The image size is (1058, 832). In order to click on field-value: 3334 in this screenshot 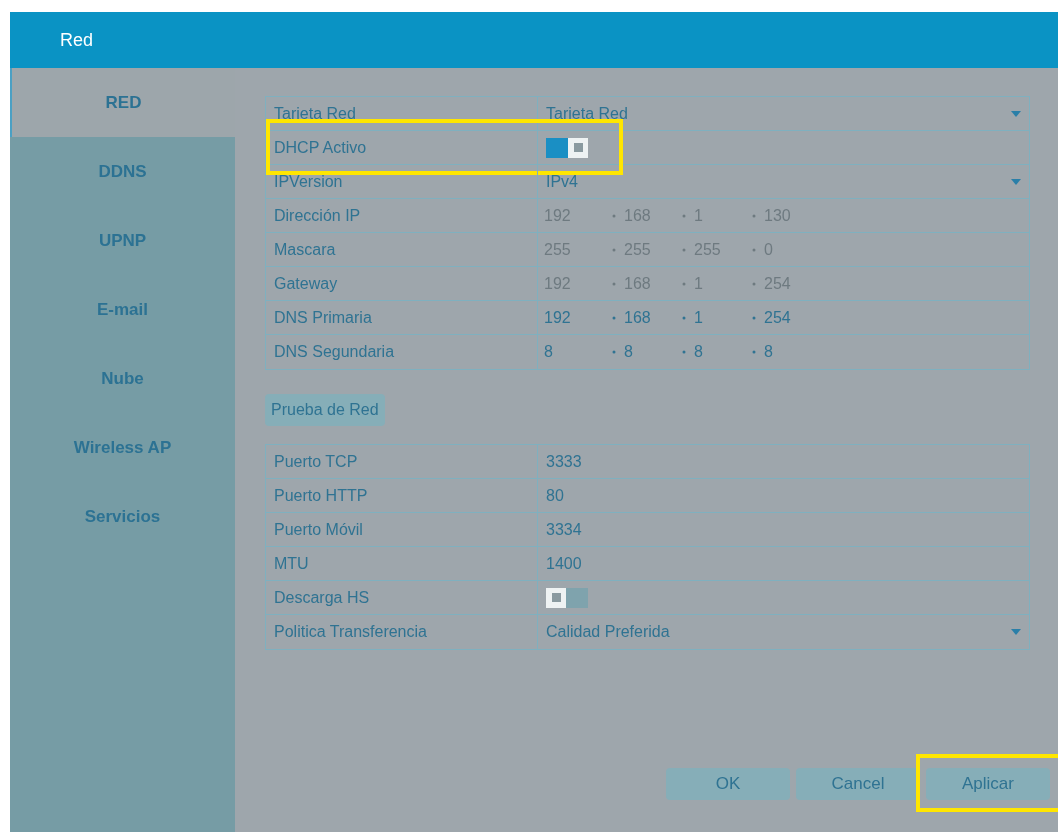, I will do `click(564, 529)`.